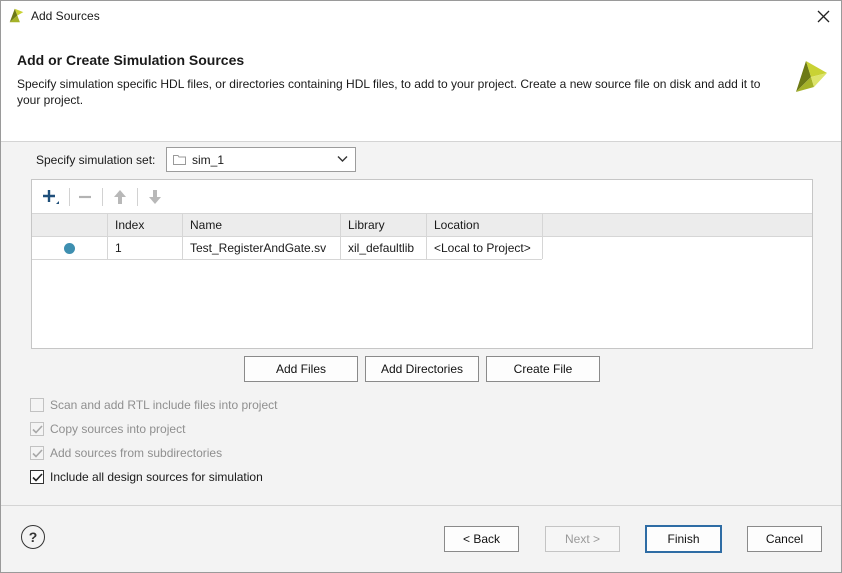  Describe the element at coordinates (482, 248) in the screenshot. I see `row-location: <Local to Project>` at that location.